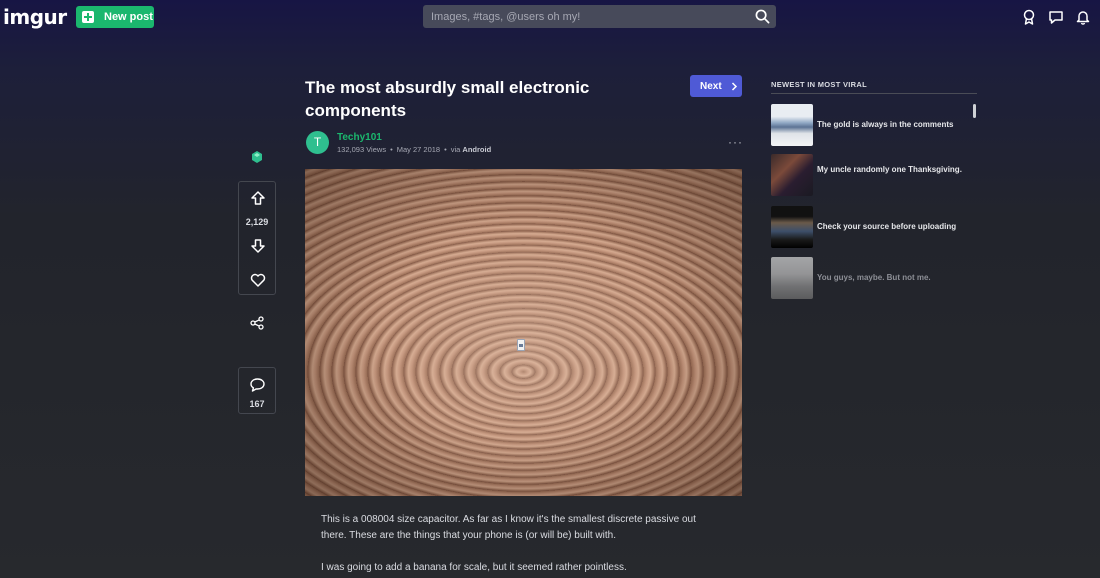 This screenshot has height=578, width=1100. Describe the element at coordinates (583, 16) in the screenshot. I see `search-input` at that location.